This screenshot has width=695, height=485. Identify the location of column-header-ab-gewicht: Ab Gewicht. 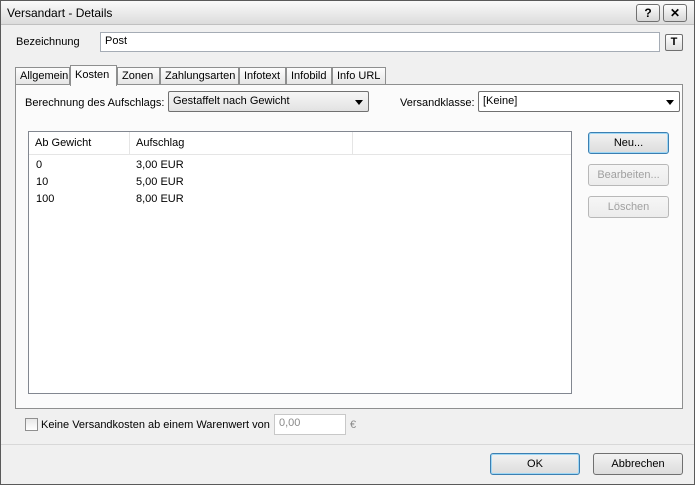
(79, 143).